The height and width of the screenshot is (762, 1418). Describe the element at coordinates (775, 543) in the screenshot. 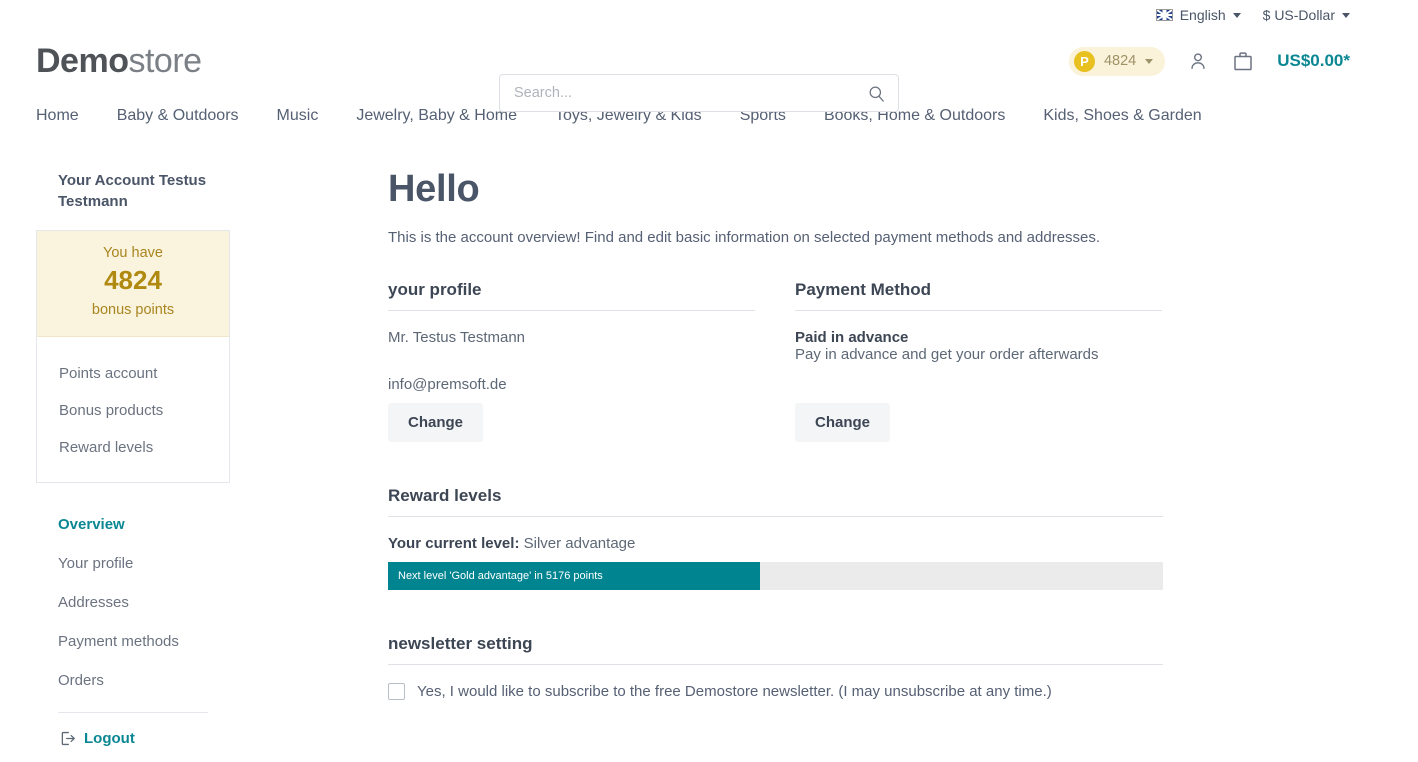

I see `current-level-row: Your current level: Silver advantage` at that location.